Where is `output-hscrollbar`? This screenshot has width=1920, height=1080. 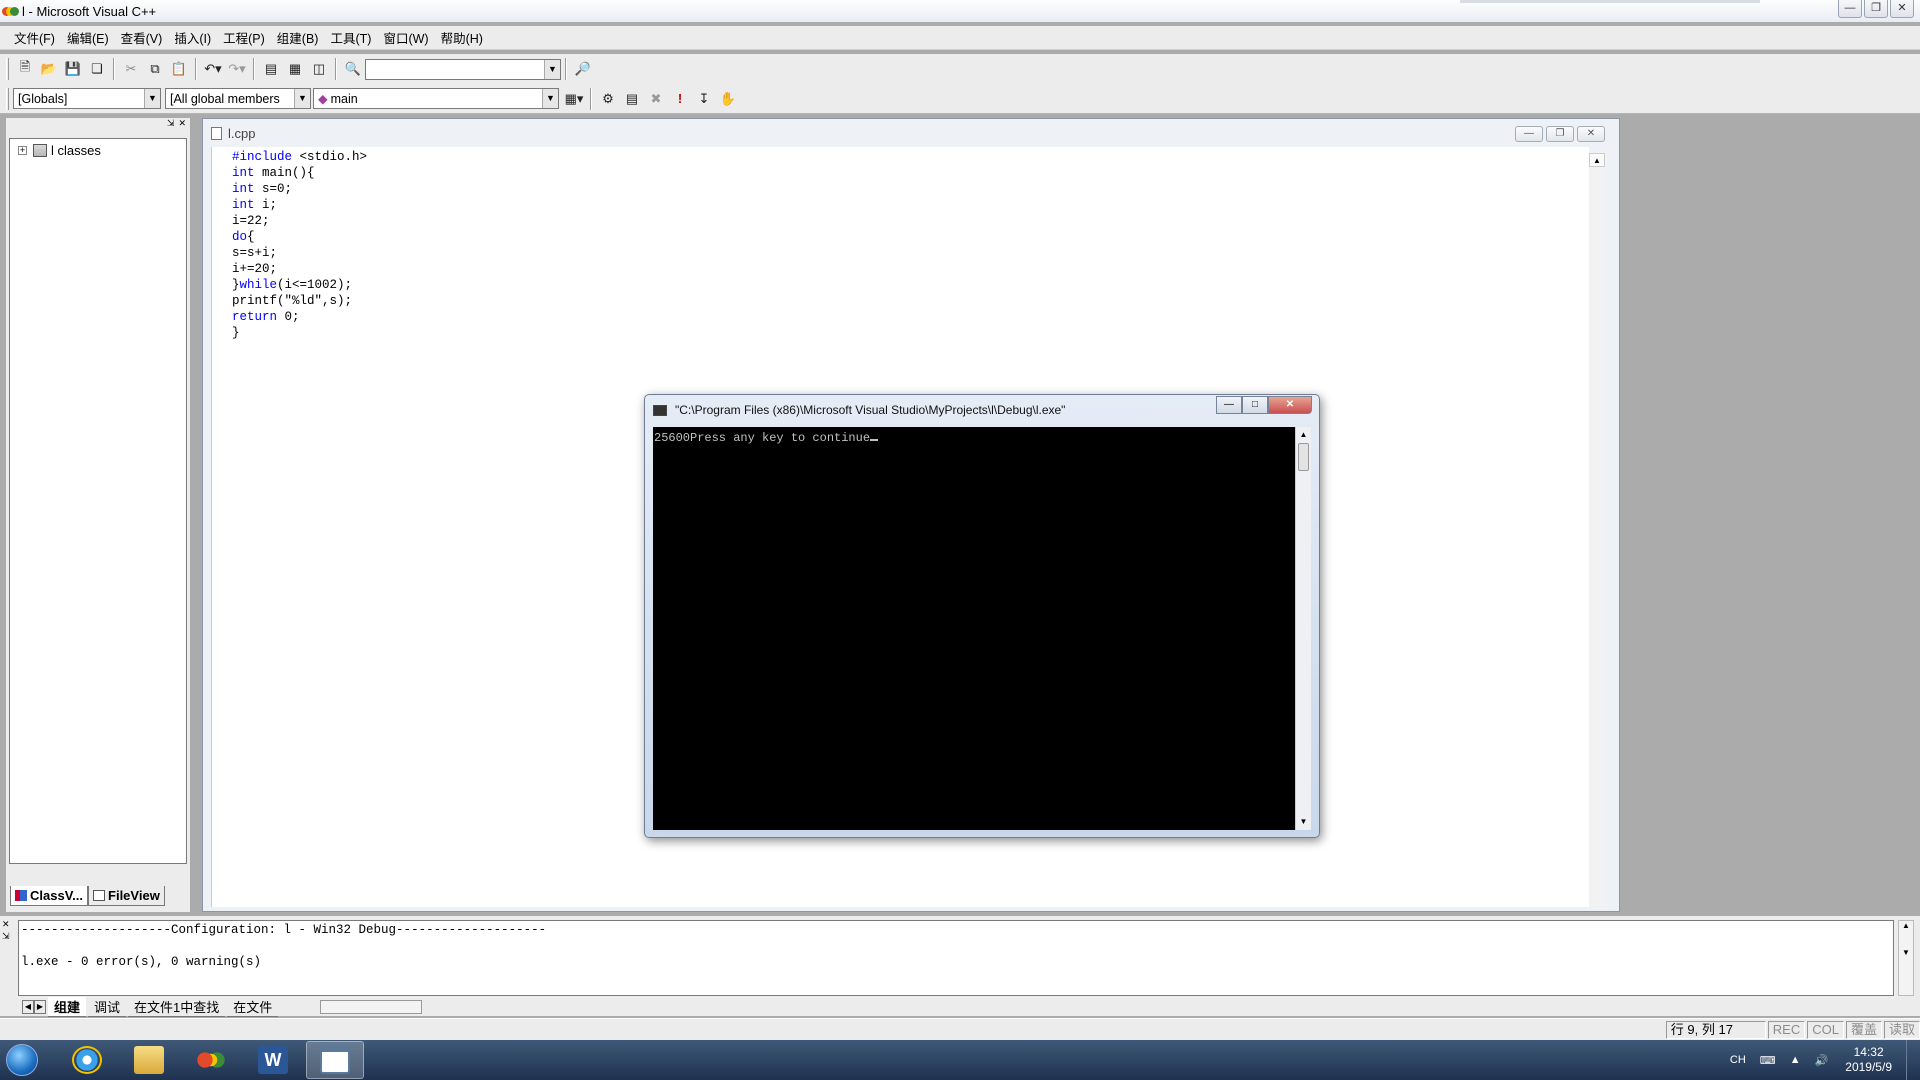
output-hscrollbar is located at coordinates (371, 1007).